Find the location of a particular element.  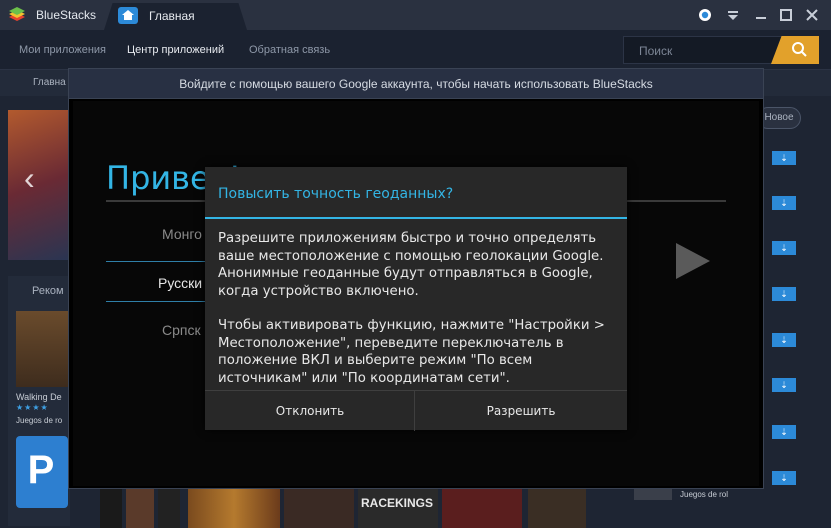

dialog-button-bar: Отклонить Разрешить is located at coordinates (416, 410).